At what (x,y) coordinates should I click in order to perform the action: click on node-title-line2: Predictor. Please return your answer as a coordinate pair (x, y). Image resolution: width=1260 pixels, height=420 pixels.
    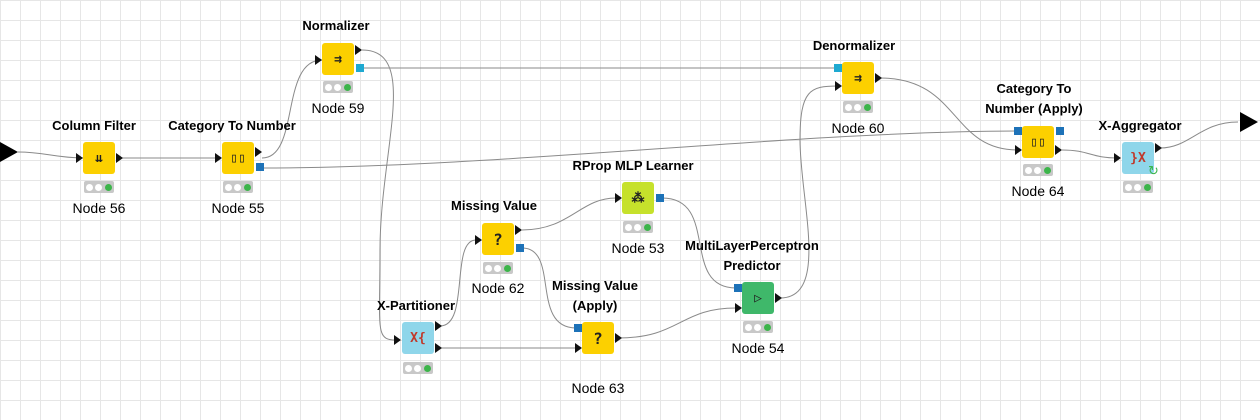
    Looking at the image, I should click on (752, 265).